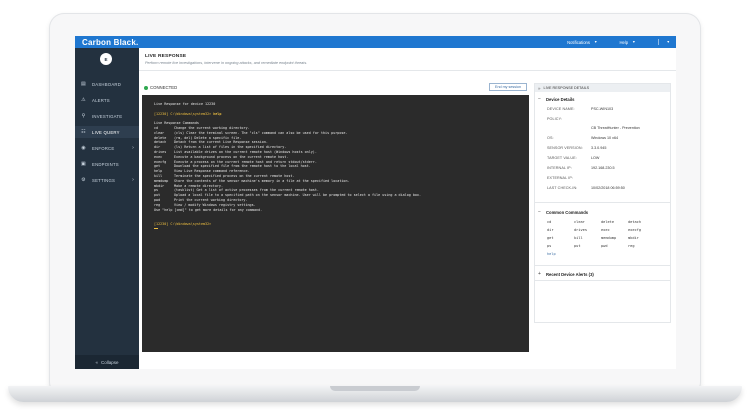 The width and height of the screenshot is (750, 419). What do you see at coordinates (83, 84) in the screenshot?
I see `dashboard-icon: ▤` at bounding box center [83, 84].